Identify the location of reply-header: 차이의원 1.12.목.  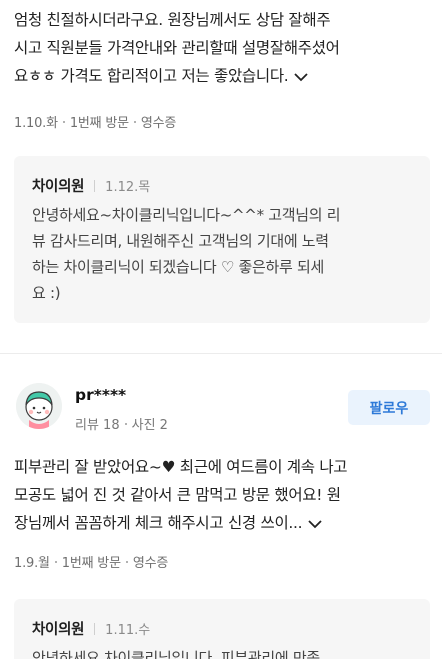
(91, 185).